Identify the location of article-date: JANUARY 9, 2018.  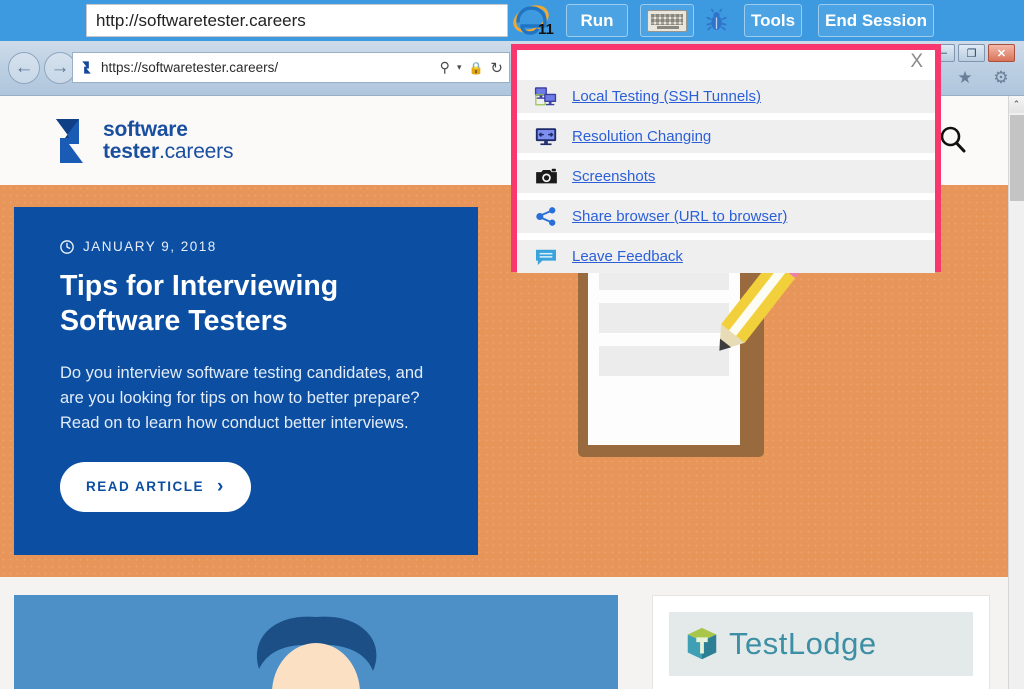
(150, 246).